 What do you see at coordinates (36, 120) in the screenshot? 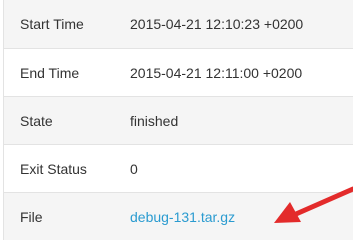
I see `state-label: State` at bounding box center [36, 120].